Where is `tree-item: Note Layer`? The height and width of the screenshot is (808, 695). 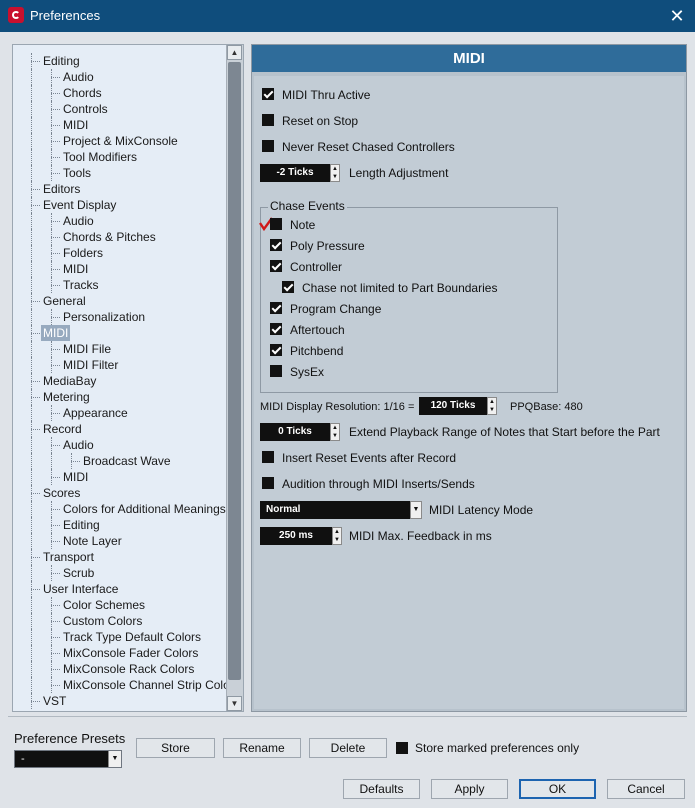 tree-item: Note Layer is located at coordinates (120, 541).